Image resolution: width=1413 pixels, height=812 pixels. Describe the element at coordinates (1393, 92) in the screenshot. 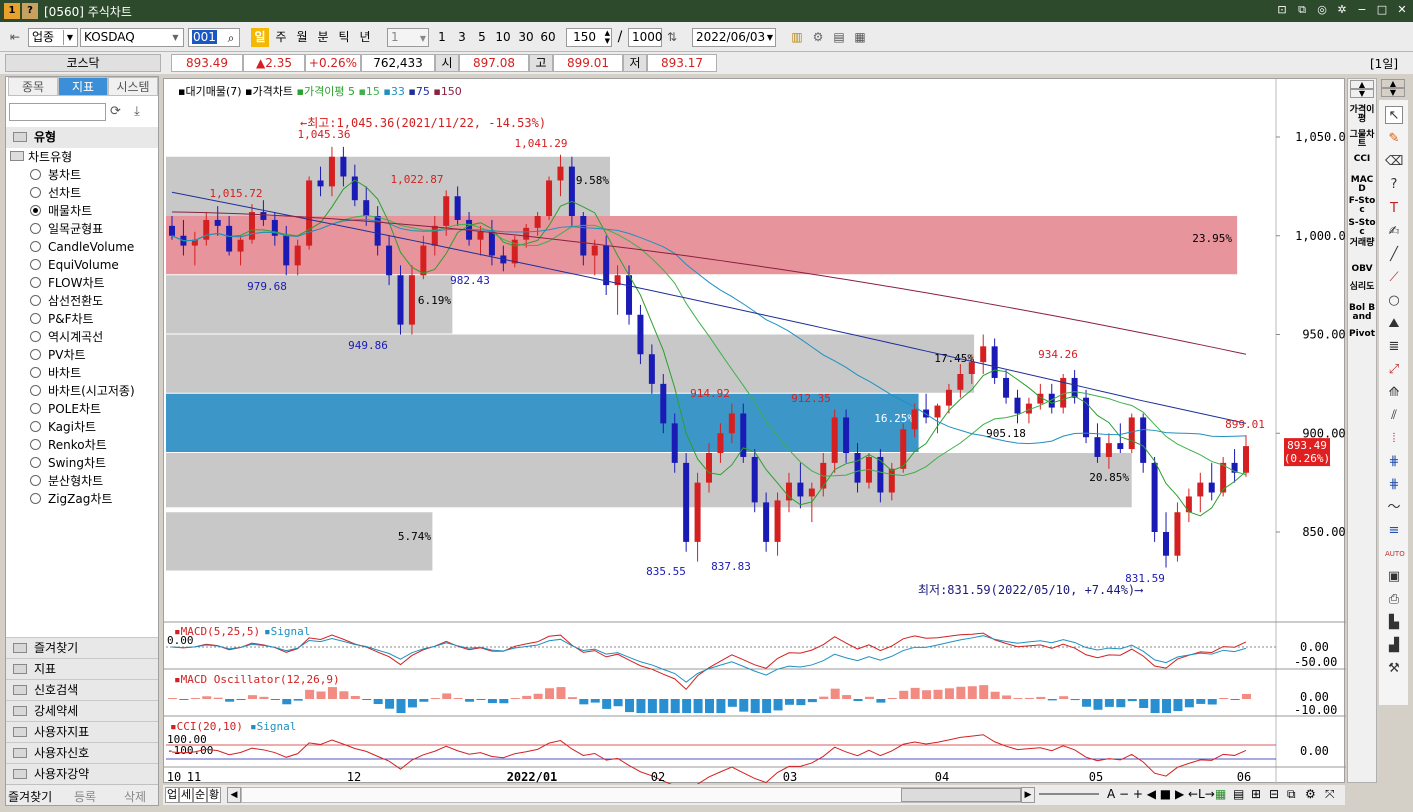

I see `tool-down-icon: ▼` at that location.